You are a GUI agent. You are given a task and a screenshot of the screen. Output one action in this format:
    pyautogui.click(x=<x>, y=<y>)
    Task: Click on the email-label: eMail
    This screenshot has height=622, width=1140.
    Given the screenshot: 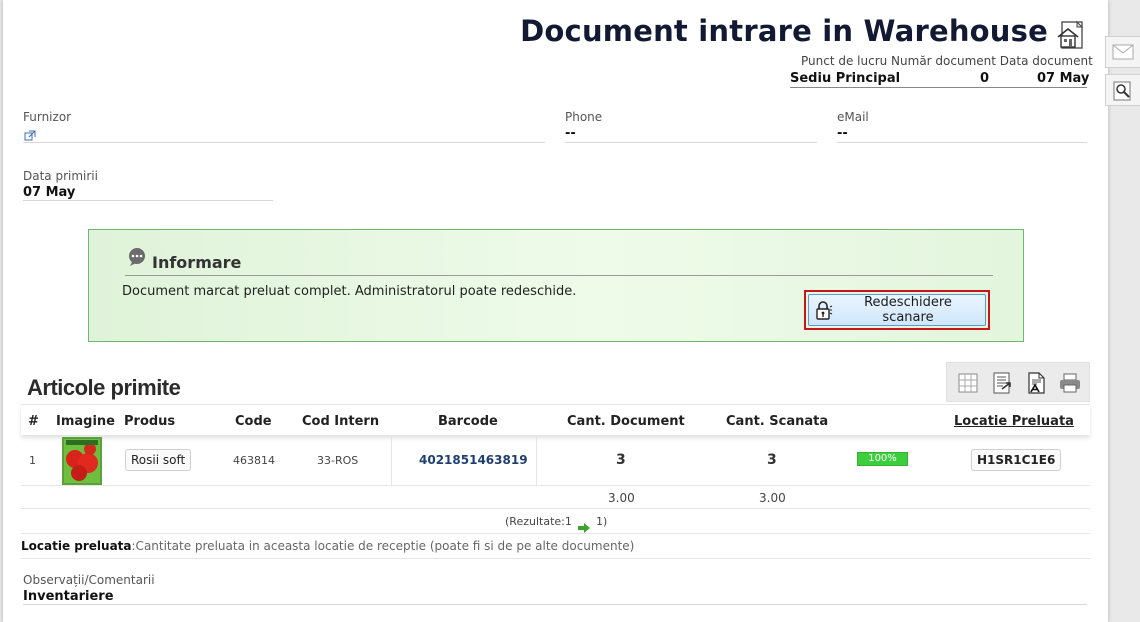 What is the action you would take?
    pyautogui.click(x=853, y=117)
    